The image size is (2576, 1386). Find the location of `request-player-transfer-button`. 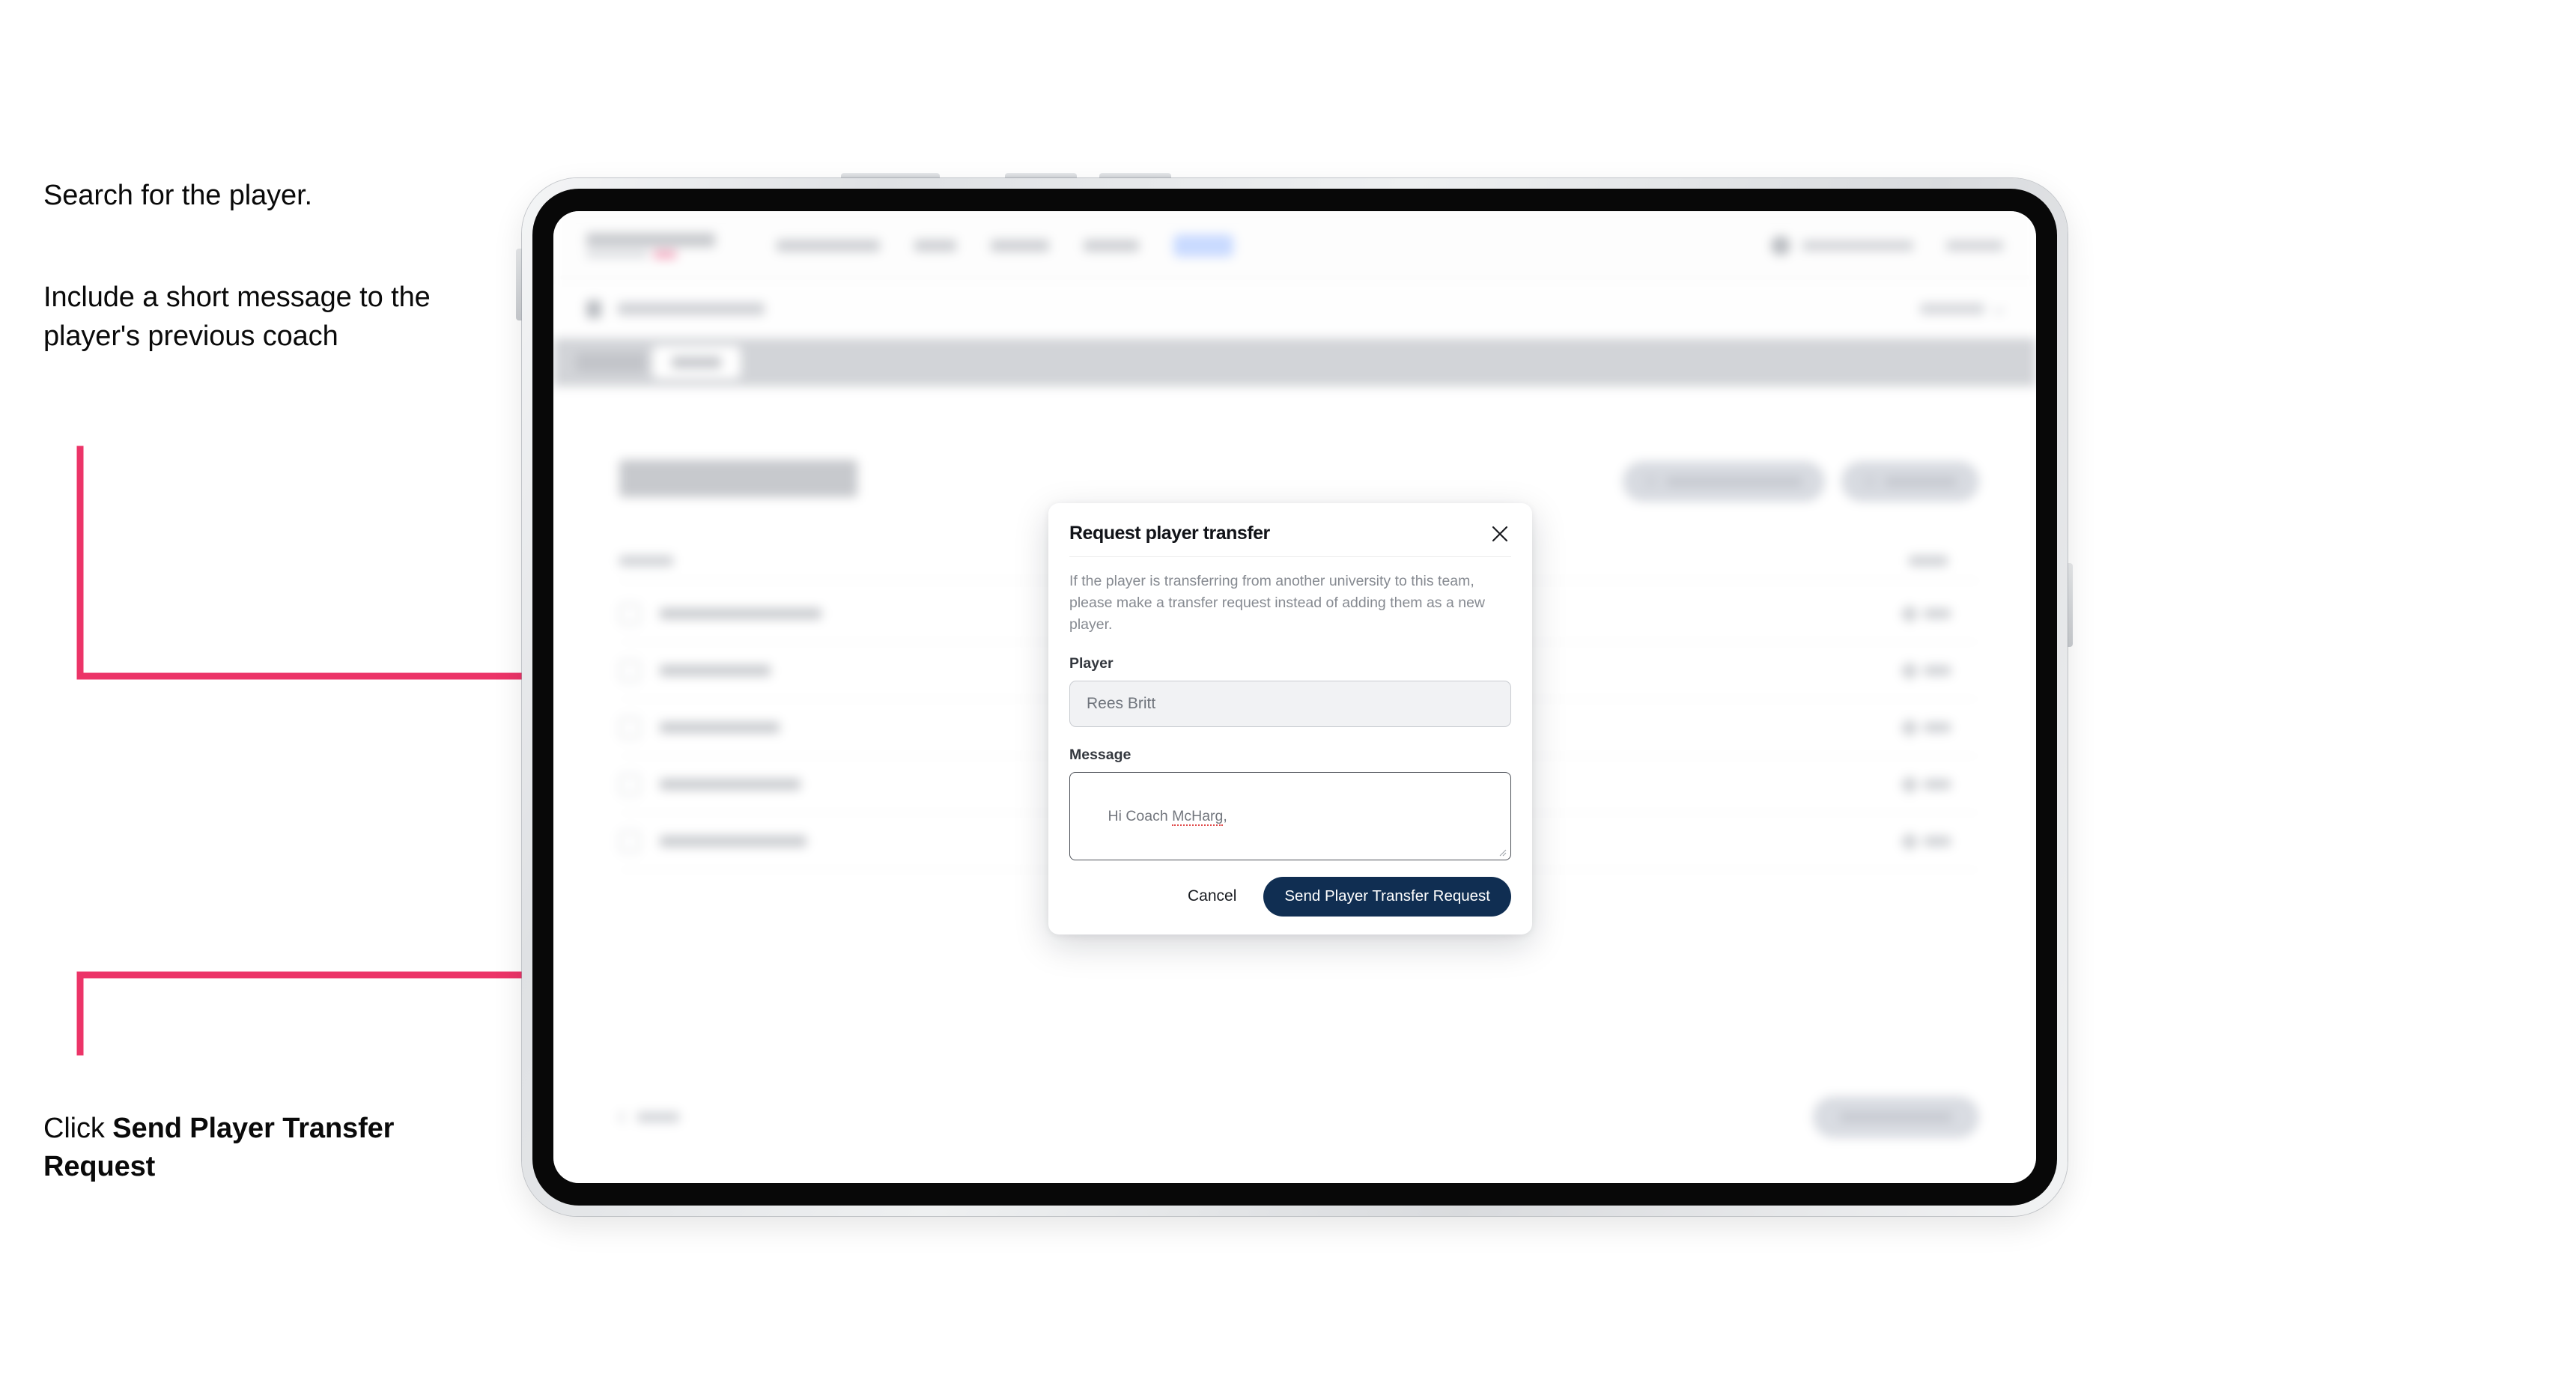

request-player-transfer-button is located at coordinates (1724, 482).